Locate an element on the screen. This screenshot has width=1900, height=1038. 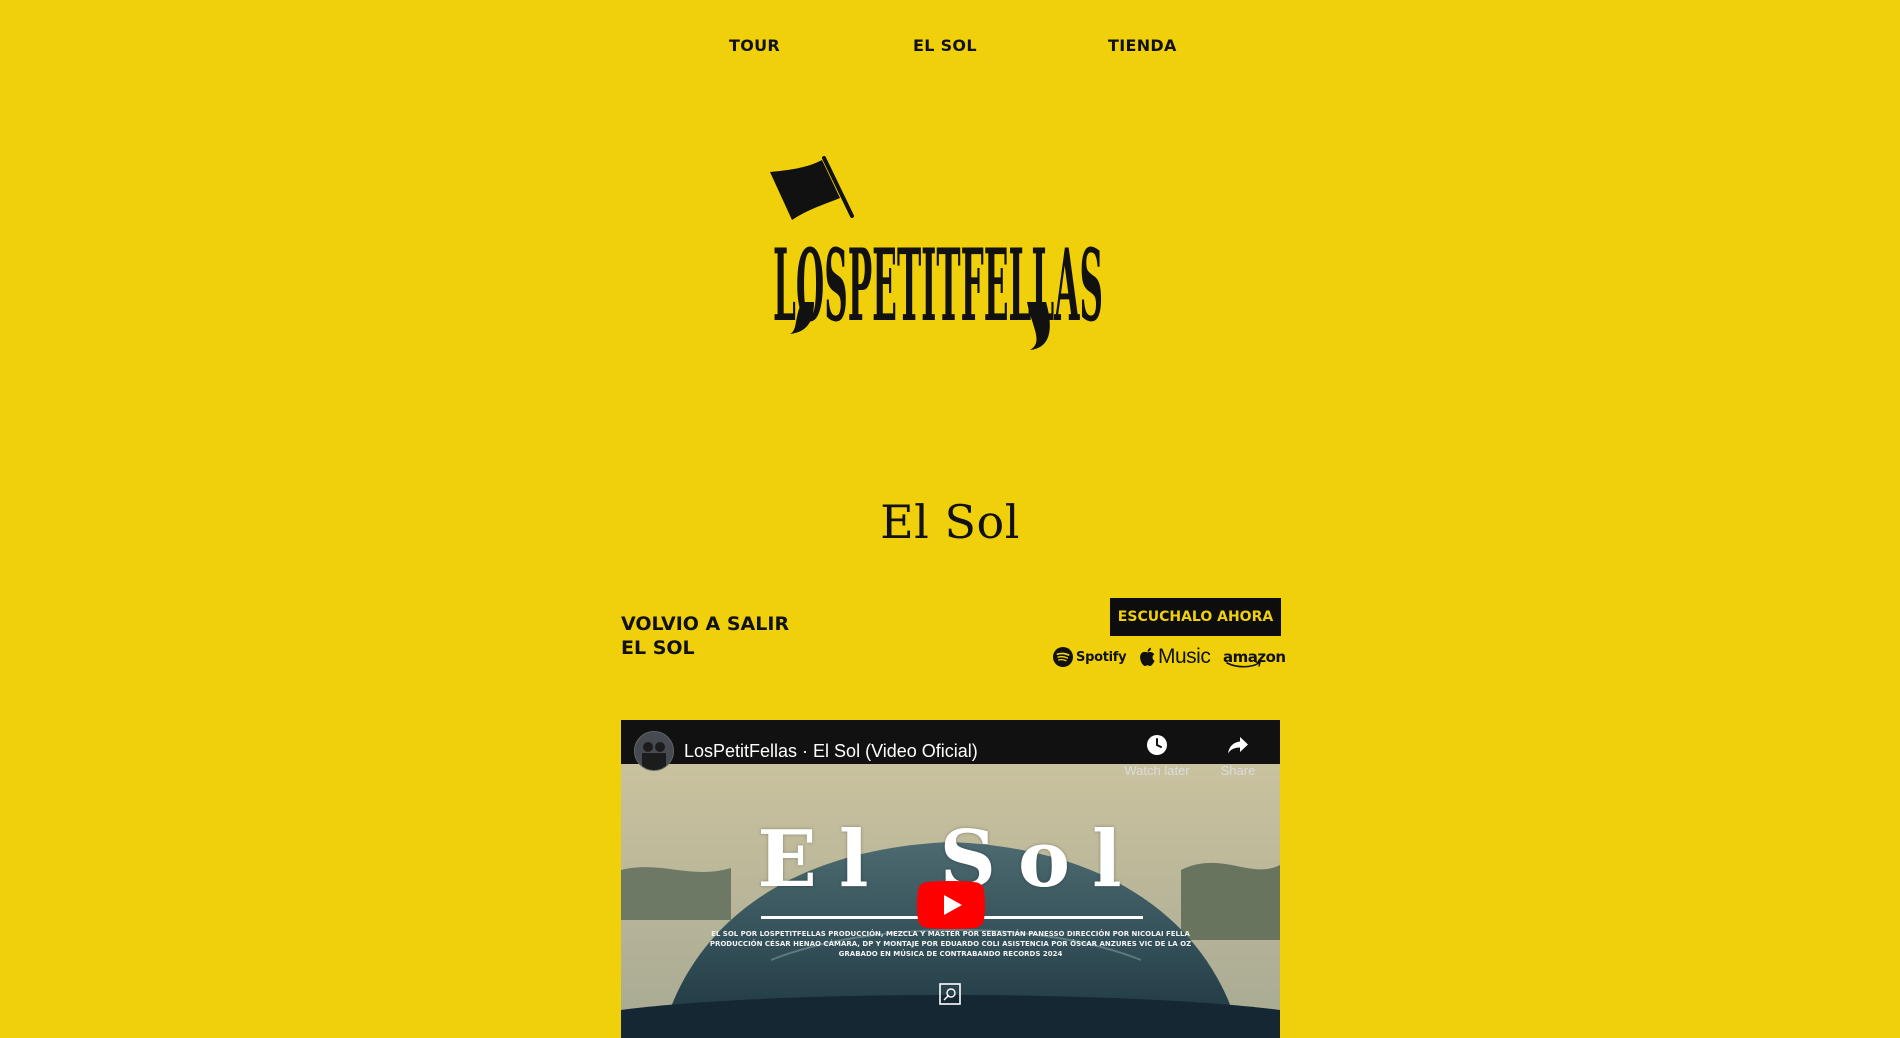
main-nav: TOUR EL SOL TIENDA is located at coordinates (950, 48).